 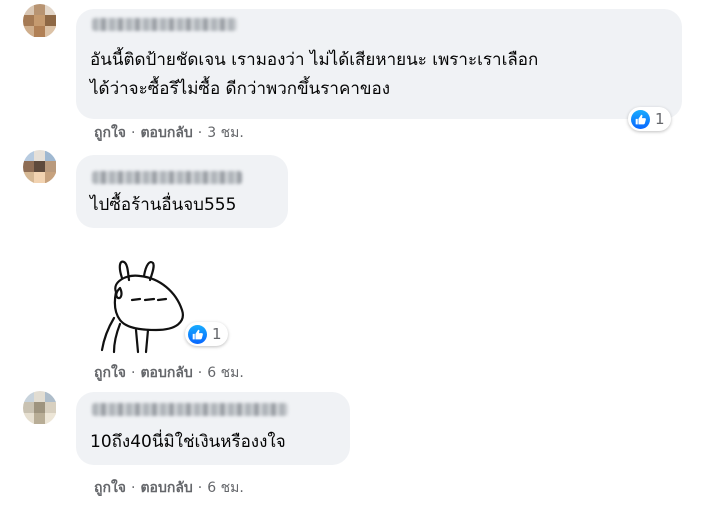 What do you see at coordinates (163, 205) in the screenshot?
I see `comment-text: ไปซื้อร้านอื่นจบ555` at bounding box center [163, 205].